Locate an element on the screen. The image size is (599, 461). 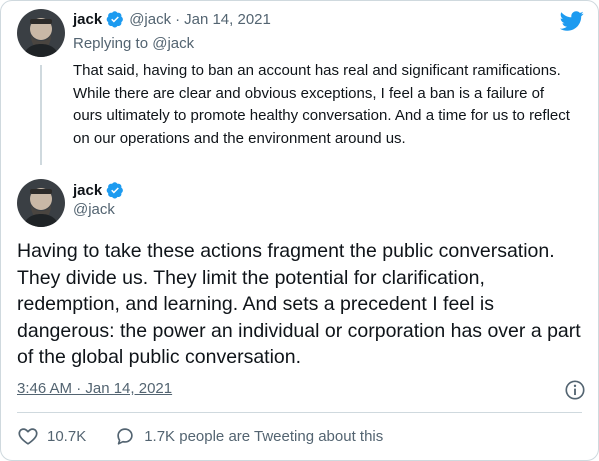
tweet-date: Jan 14, 2021 is located at coordinates (227, 19).